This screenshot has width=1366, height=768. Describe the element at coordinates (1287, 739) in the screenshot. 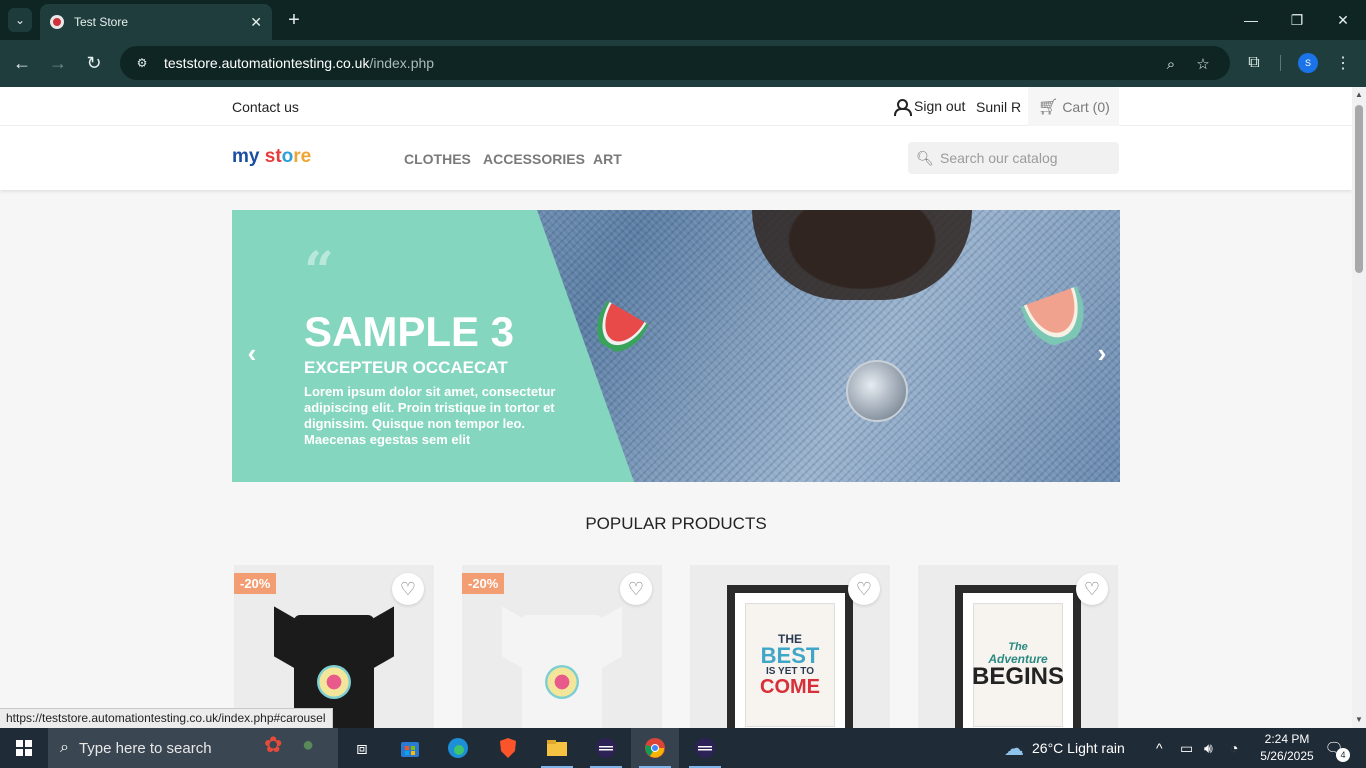

I see `clock-time: 2:24 PM` at that location.